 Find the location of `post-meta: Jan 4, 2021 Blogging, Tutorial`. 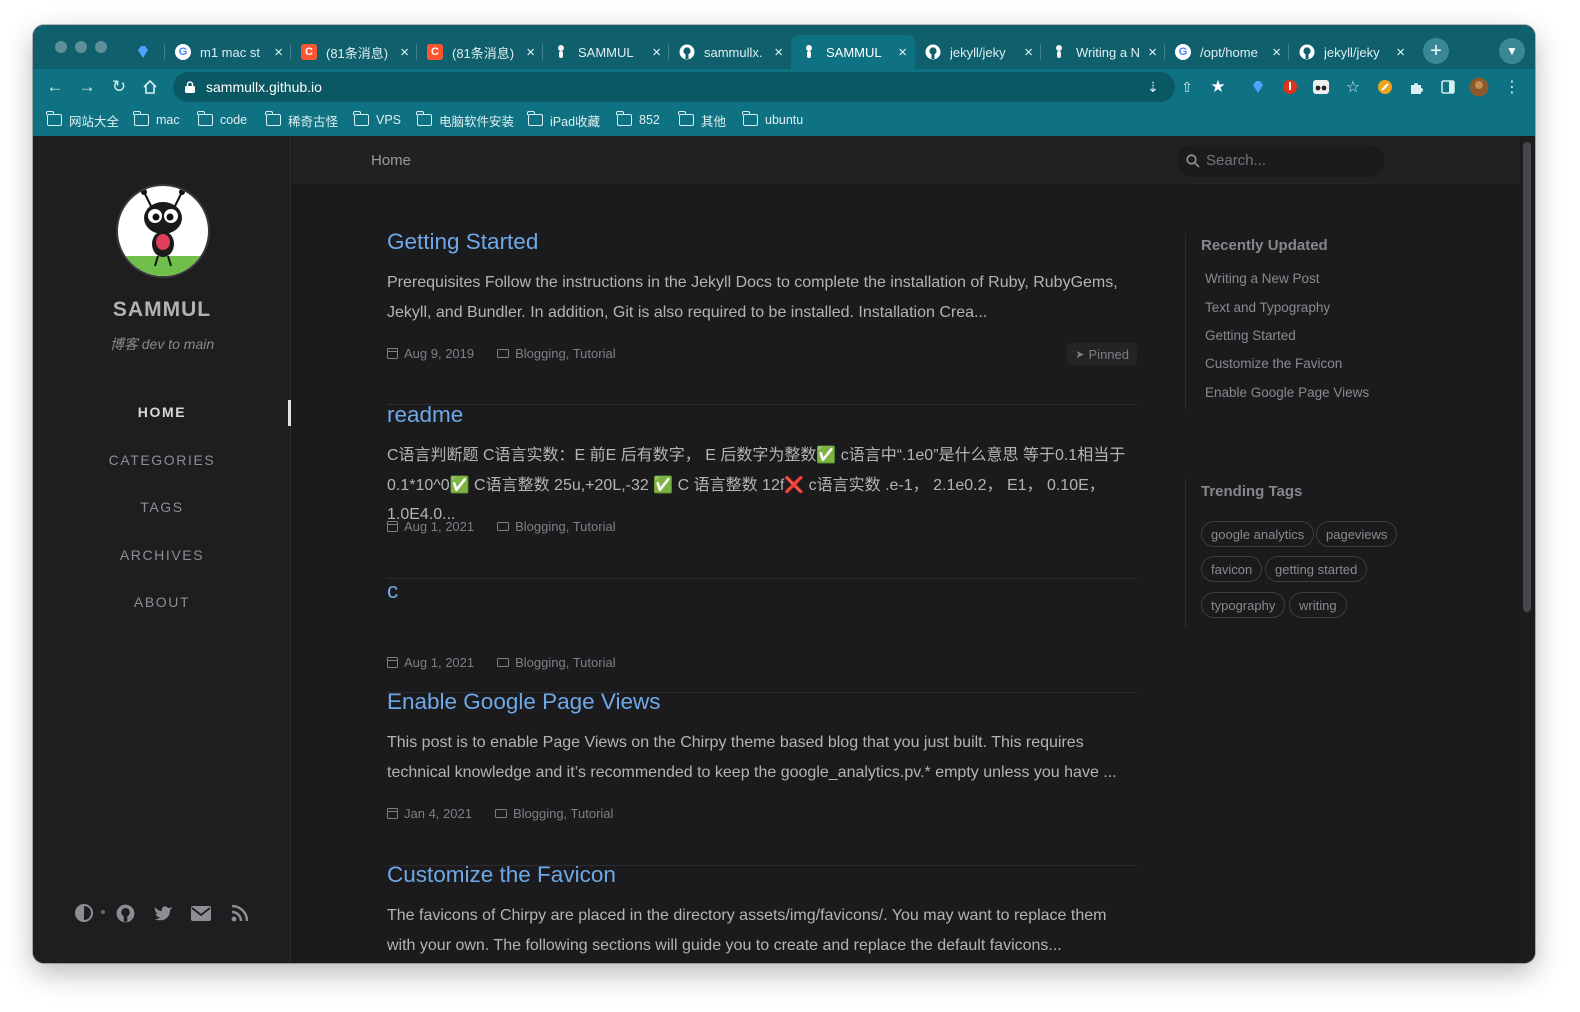

post-meta: Jan 4, 2021 Blogging, Tutorial is located at coordinates (500, 813).